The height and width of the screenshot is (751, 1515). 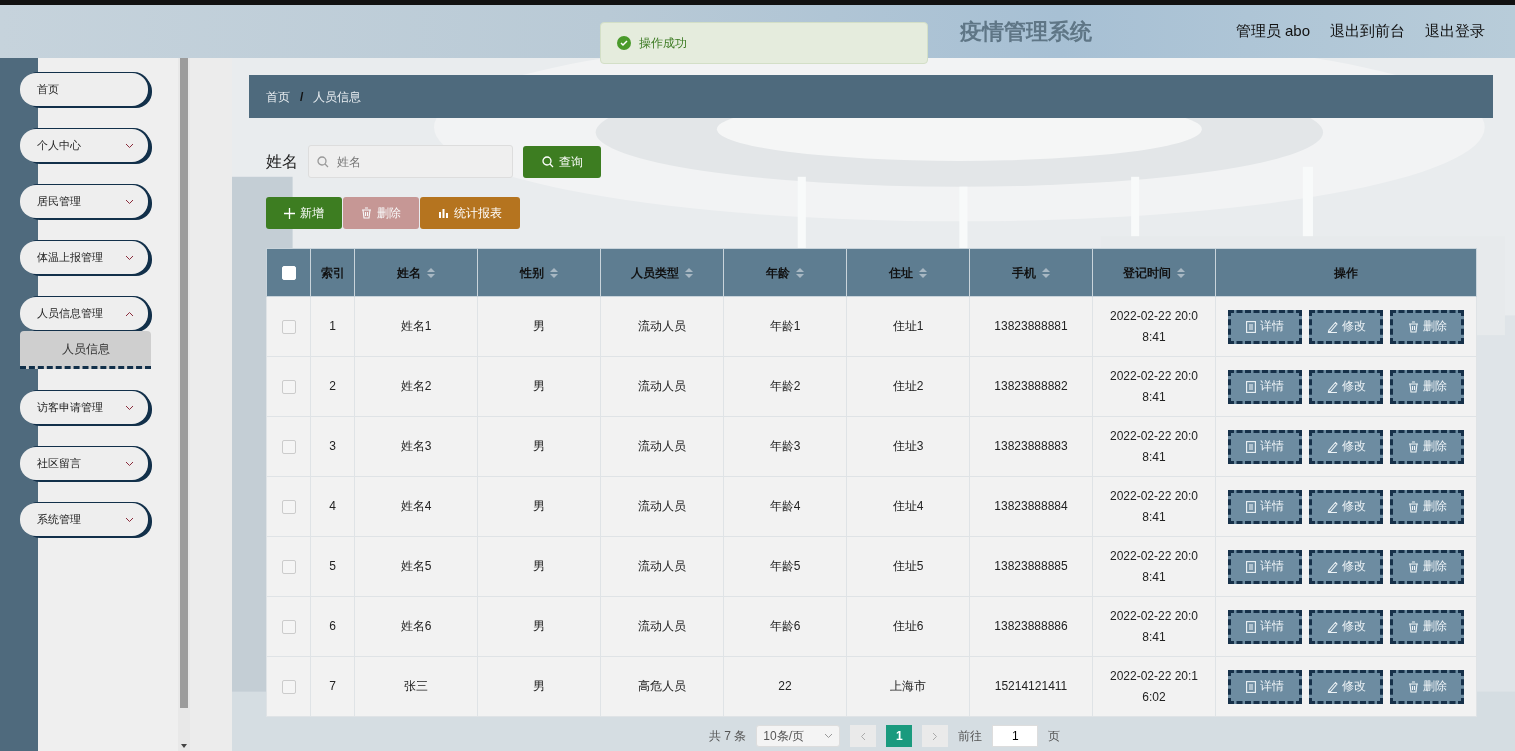 What do you see at coordinates (829, 736) in the screenshot?
I see `chevron-icon` at bounding box center [829, 736].